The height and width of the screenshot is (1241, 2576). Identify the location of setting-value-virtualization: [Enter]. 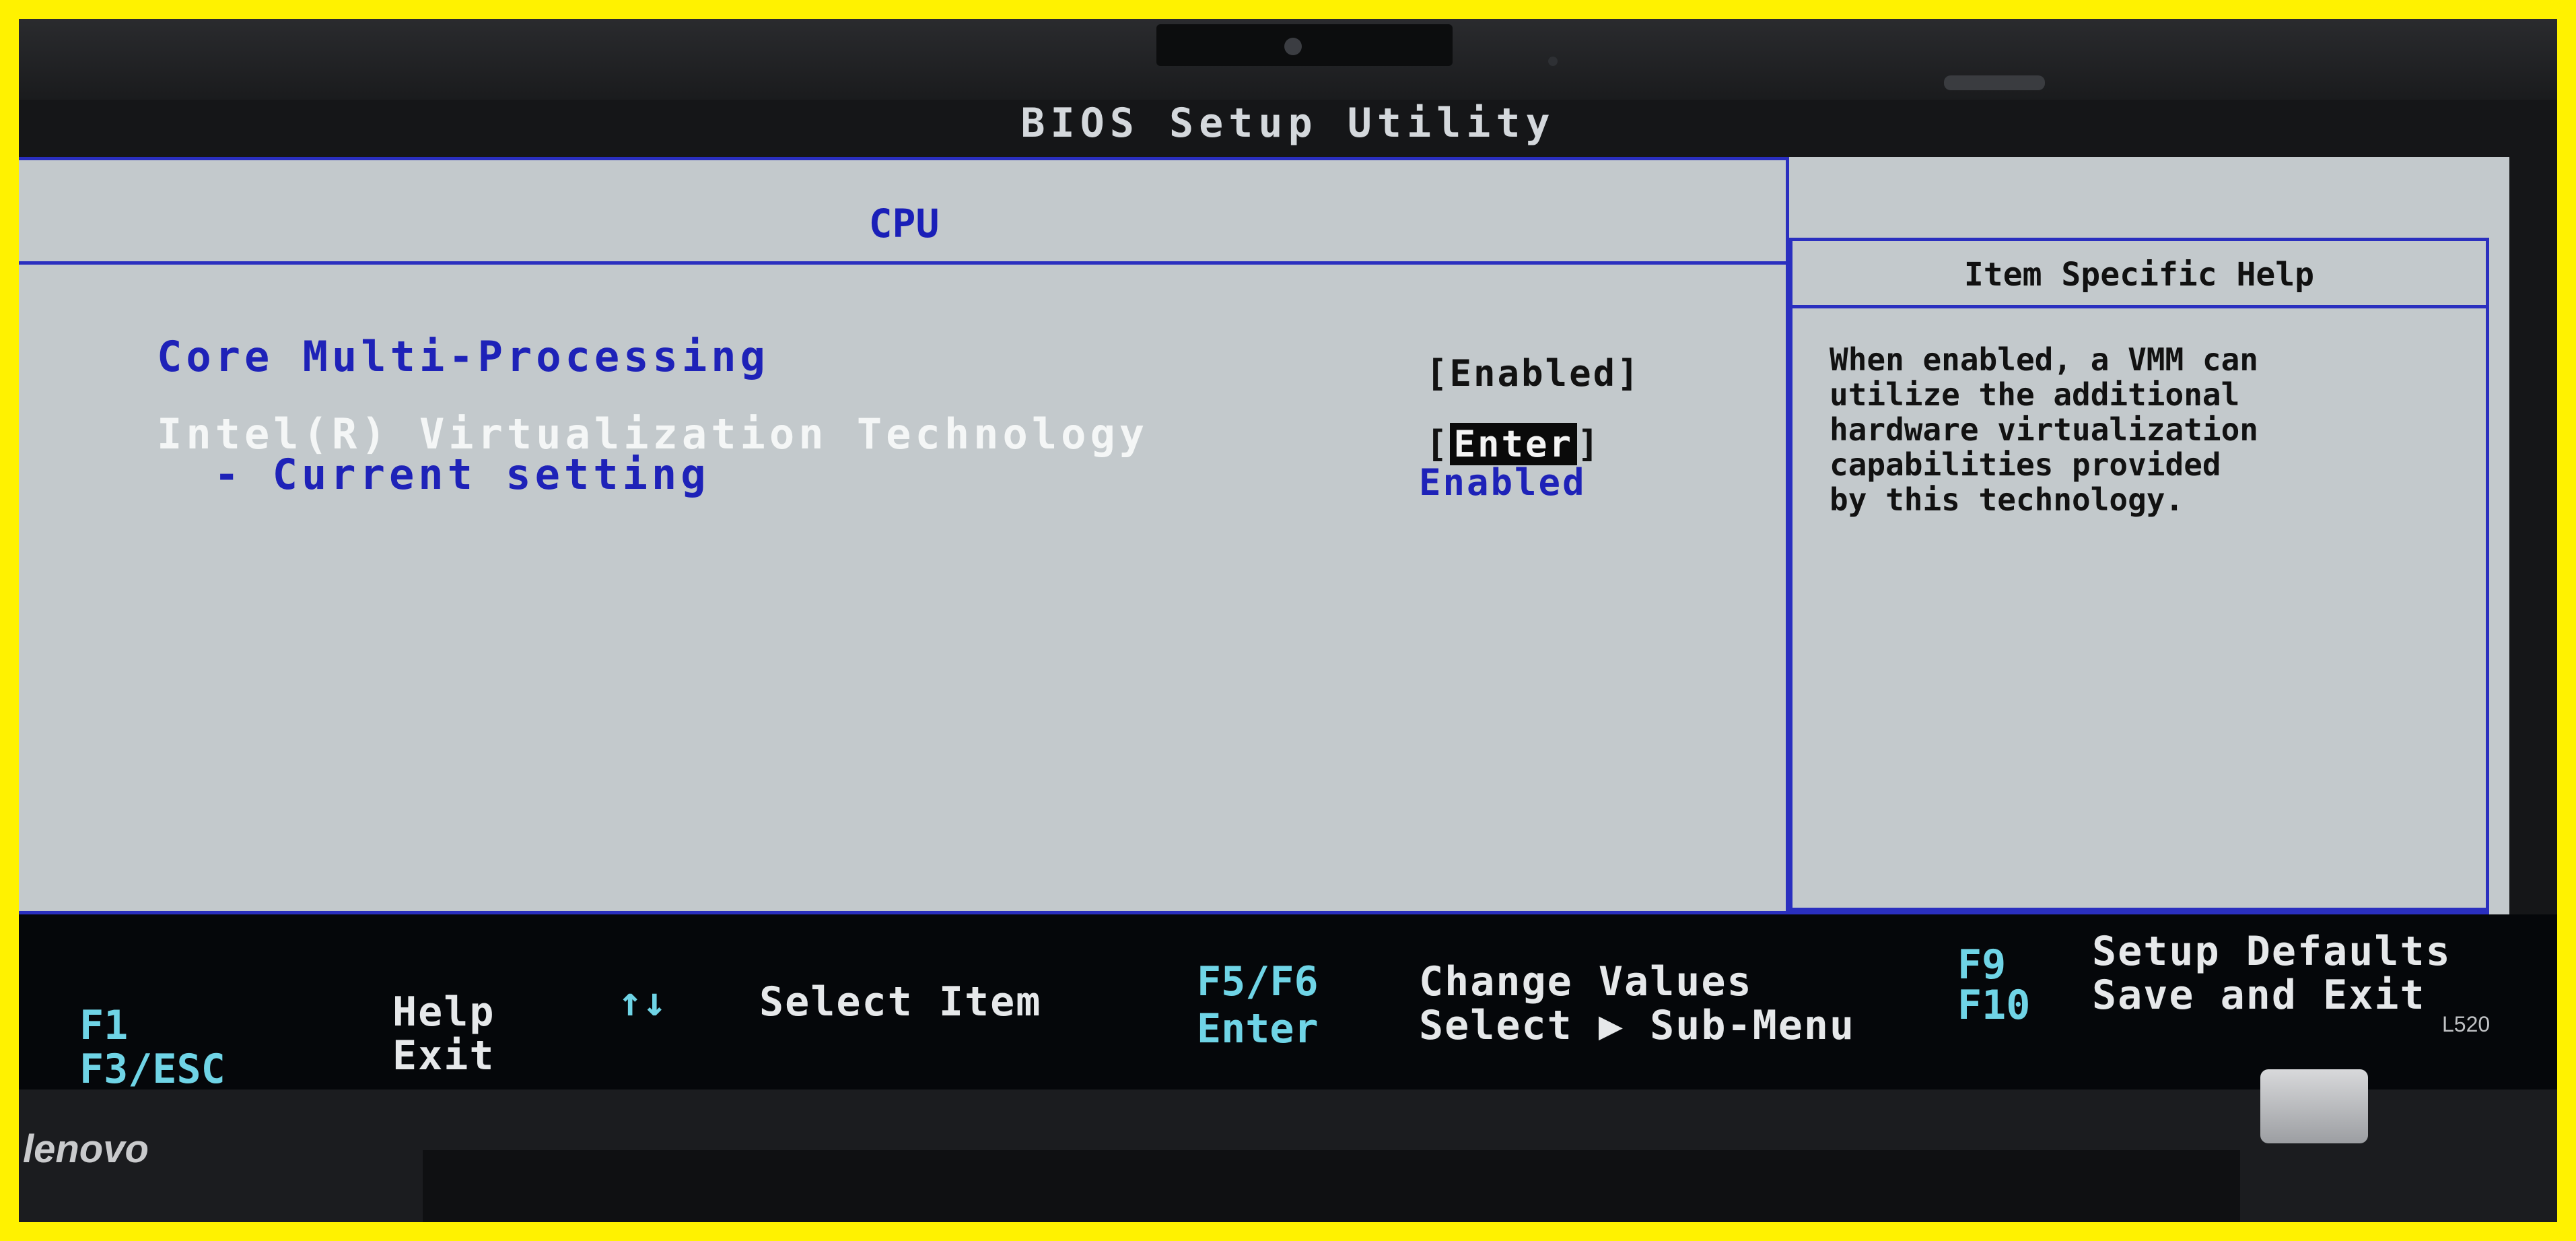
(1513, 444).